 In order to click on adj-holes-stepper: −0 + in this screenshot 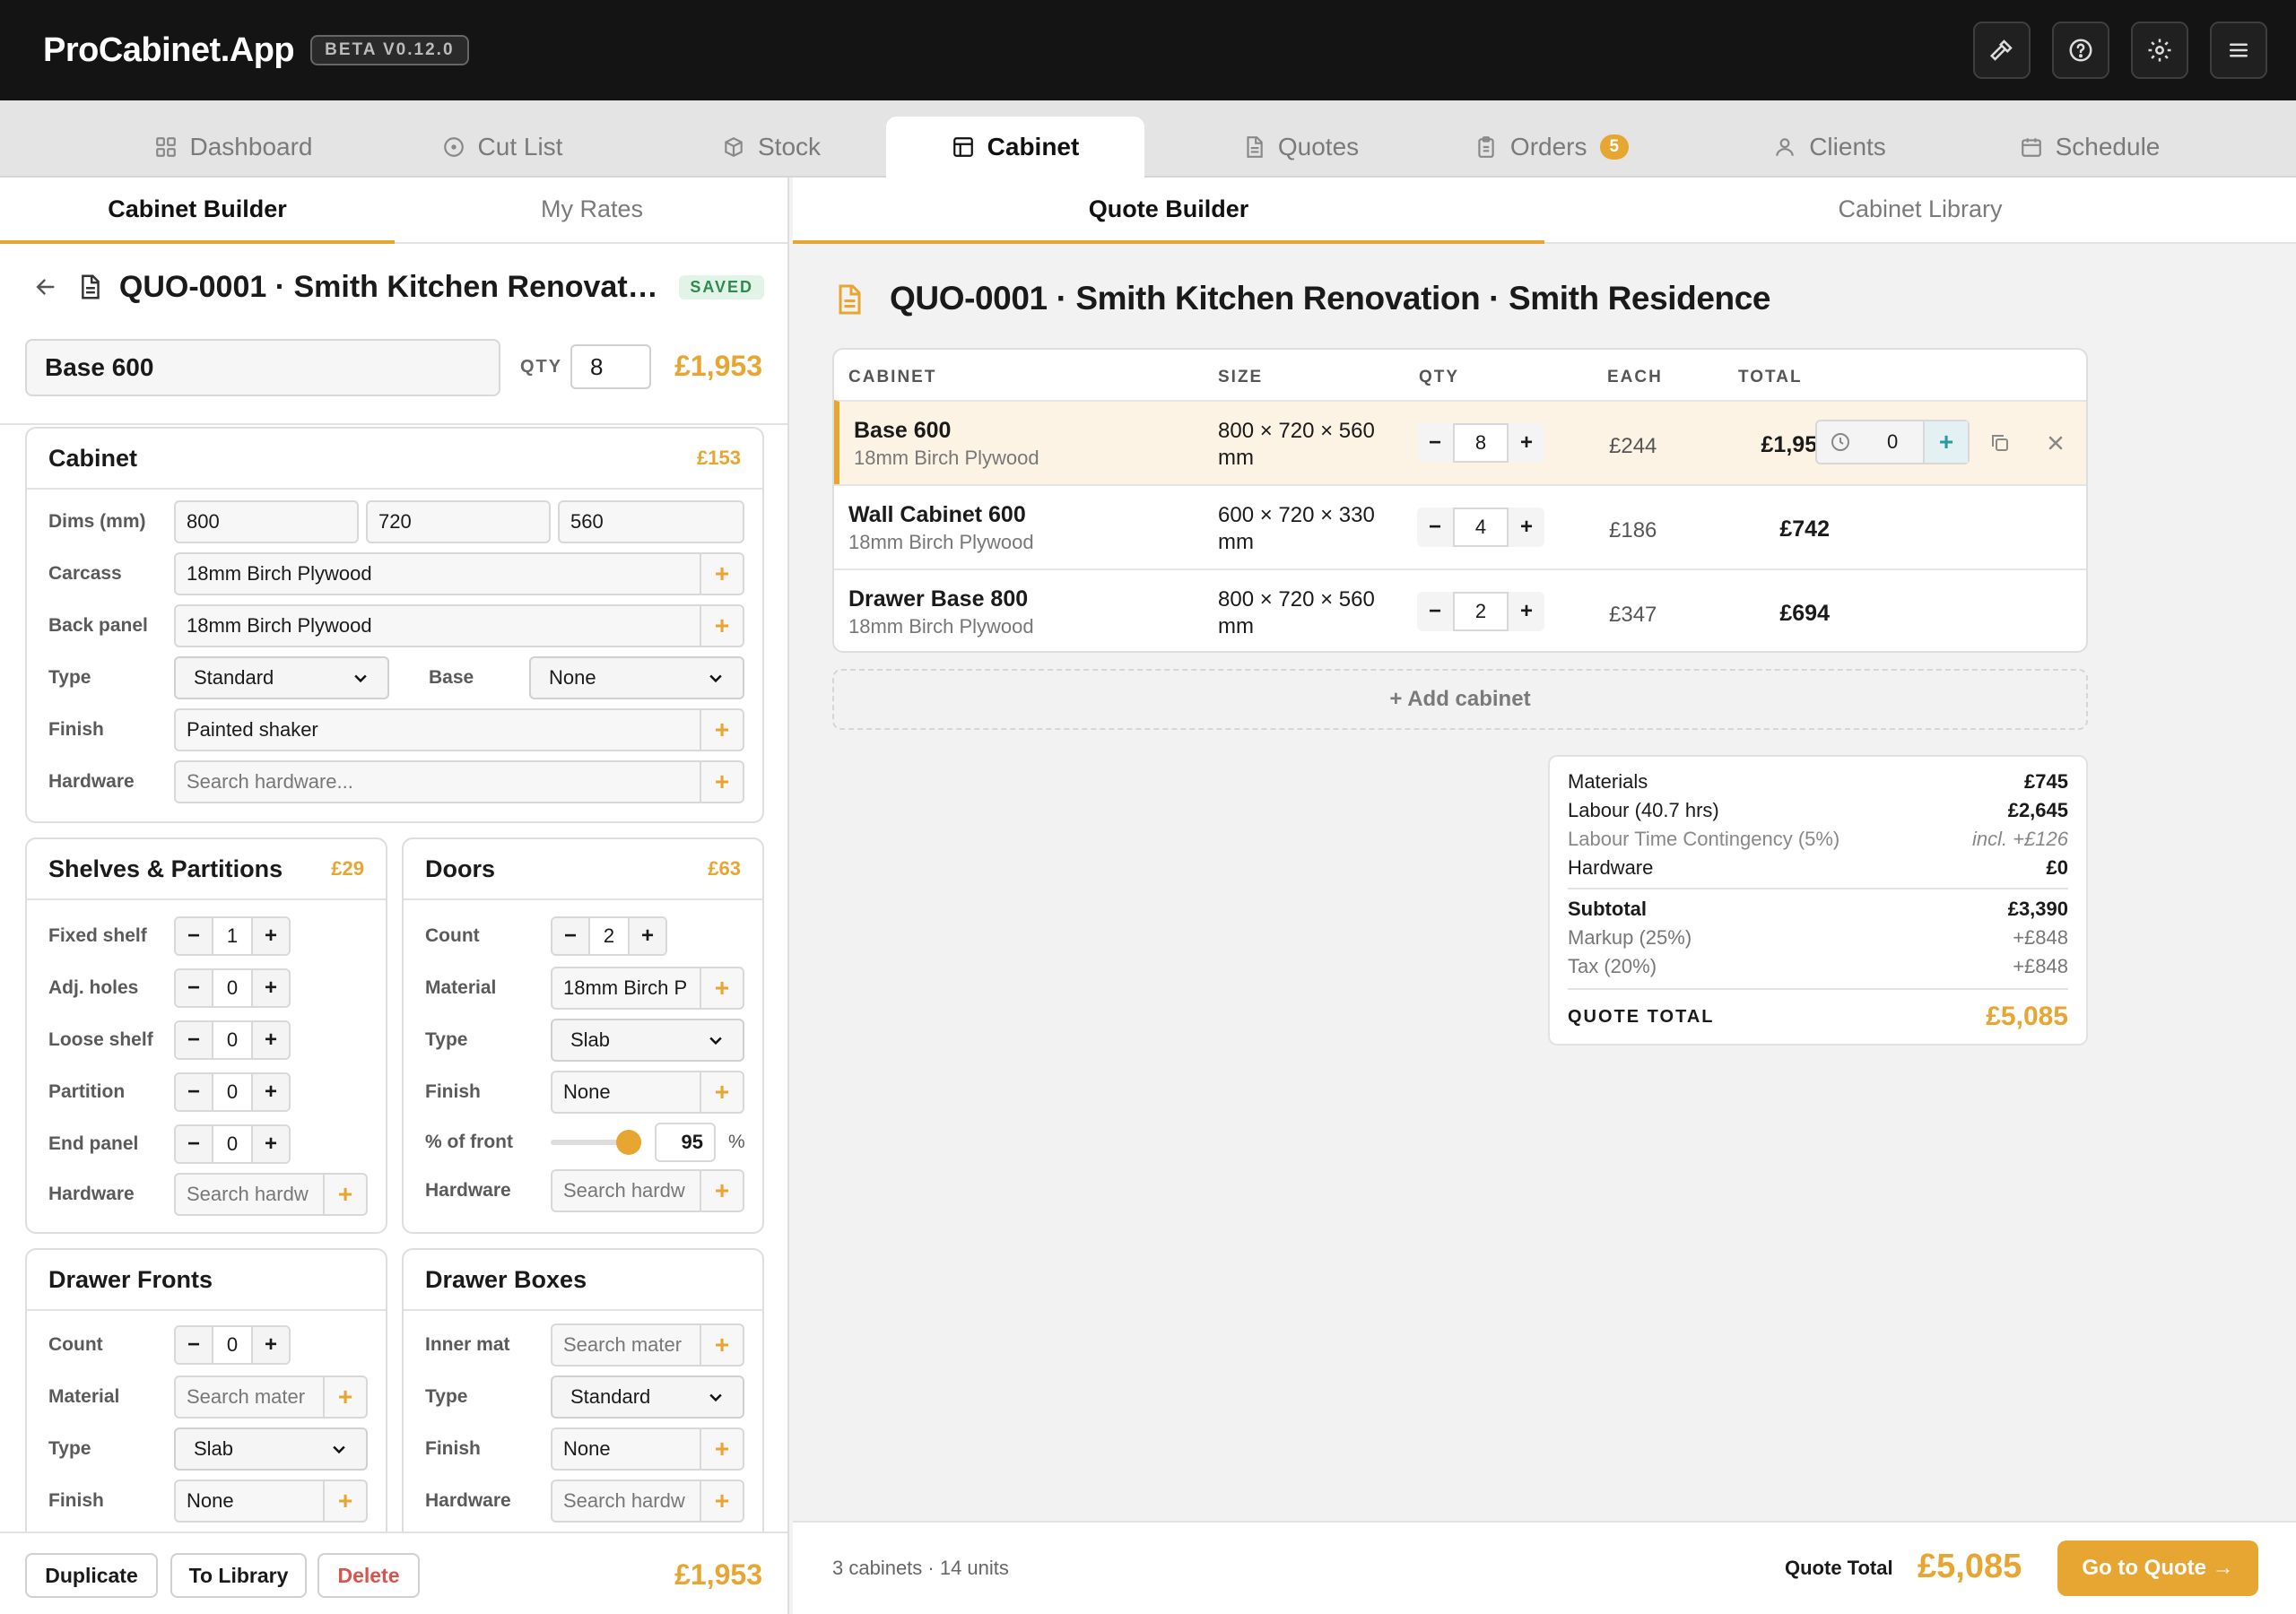, I will do `click(232, 988)`.